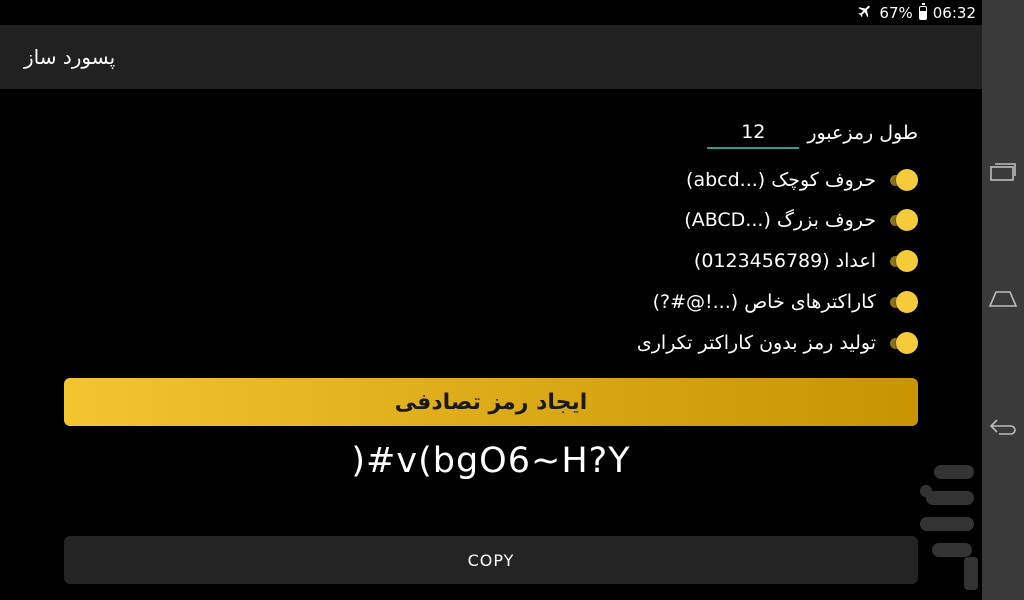 The image size is (1024, 600). I want to click on password-length-label: طول رمزعبور, so click(862, 133).